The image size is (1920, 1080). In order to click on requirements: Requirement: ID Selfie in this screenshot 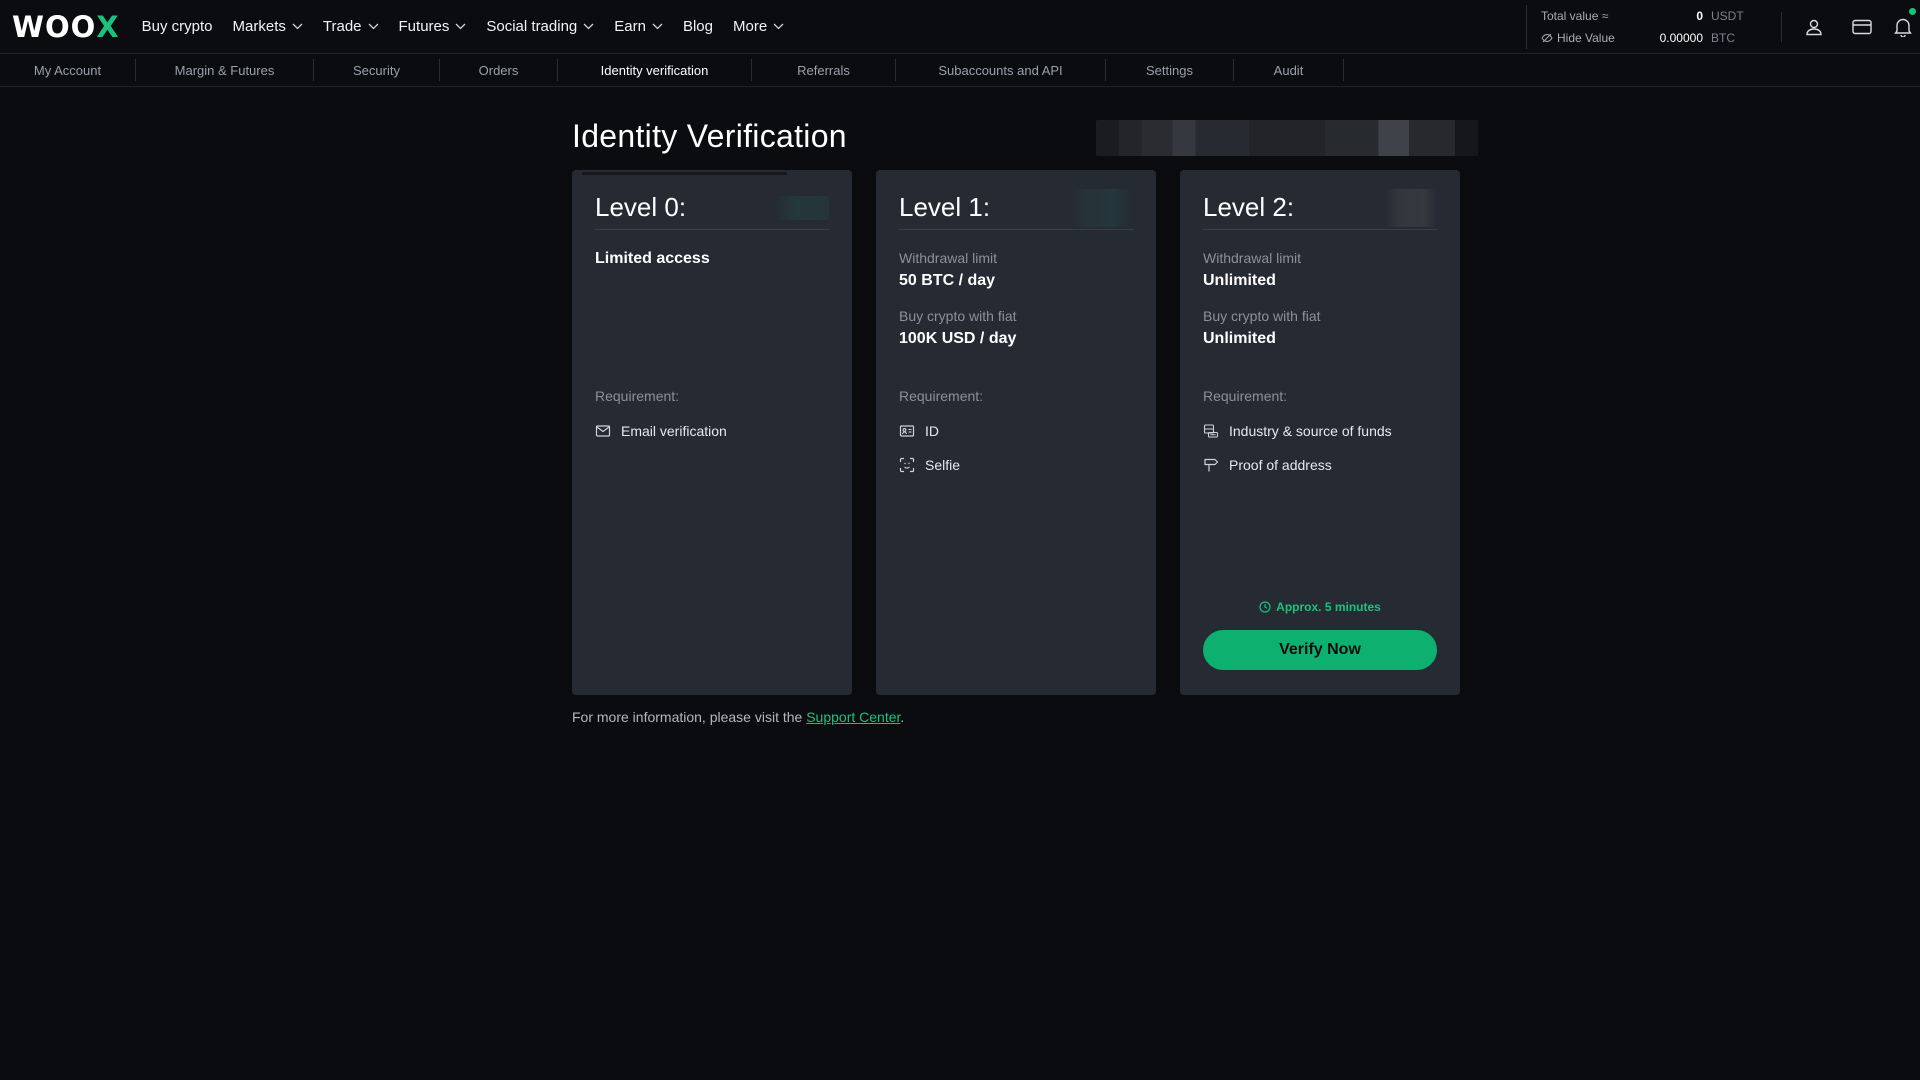, I will do `click(1016, 435)`.